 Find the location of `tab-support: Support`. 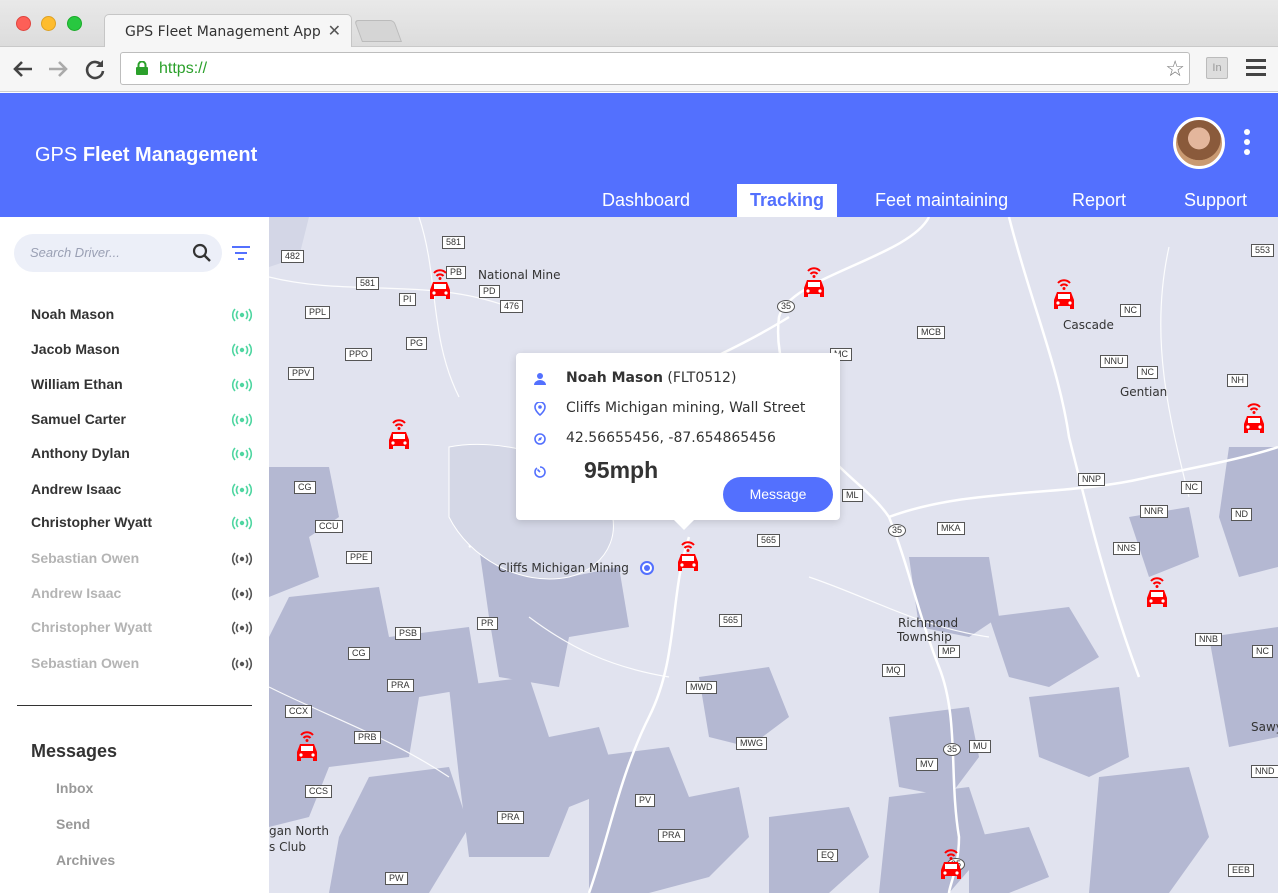

tab-support: Support is located at coordinates (1215, 200).